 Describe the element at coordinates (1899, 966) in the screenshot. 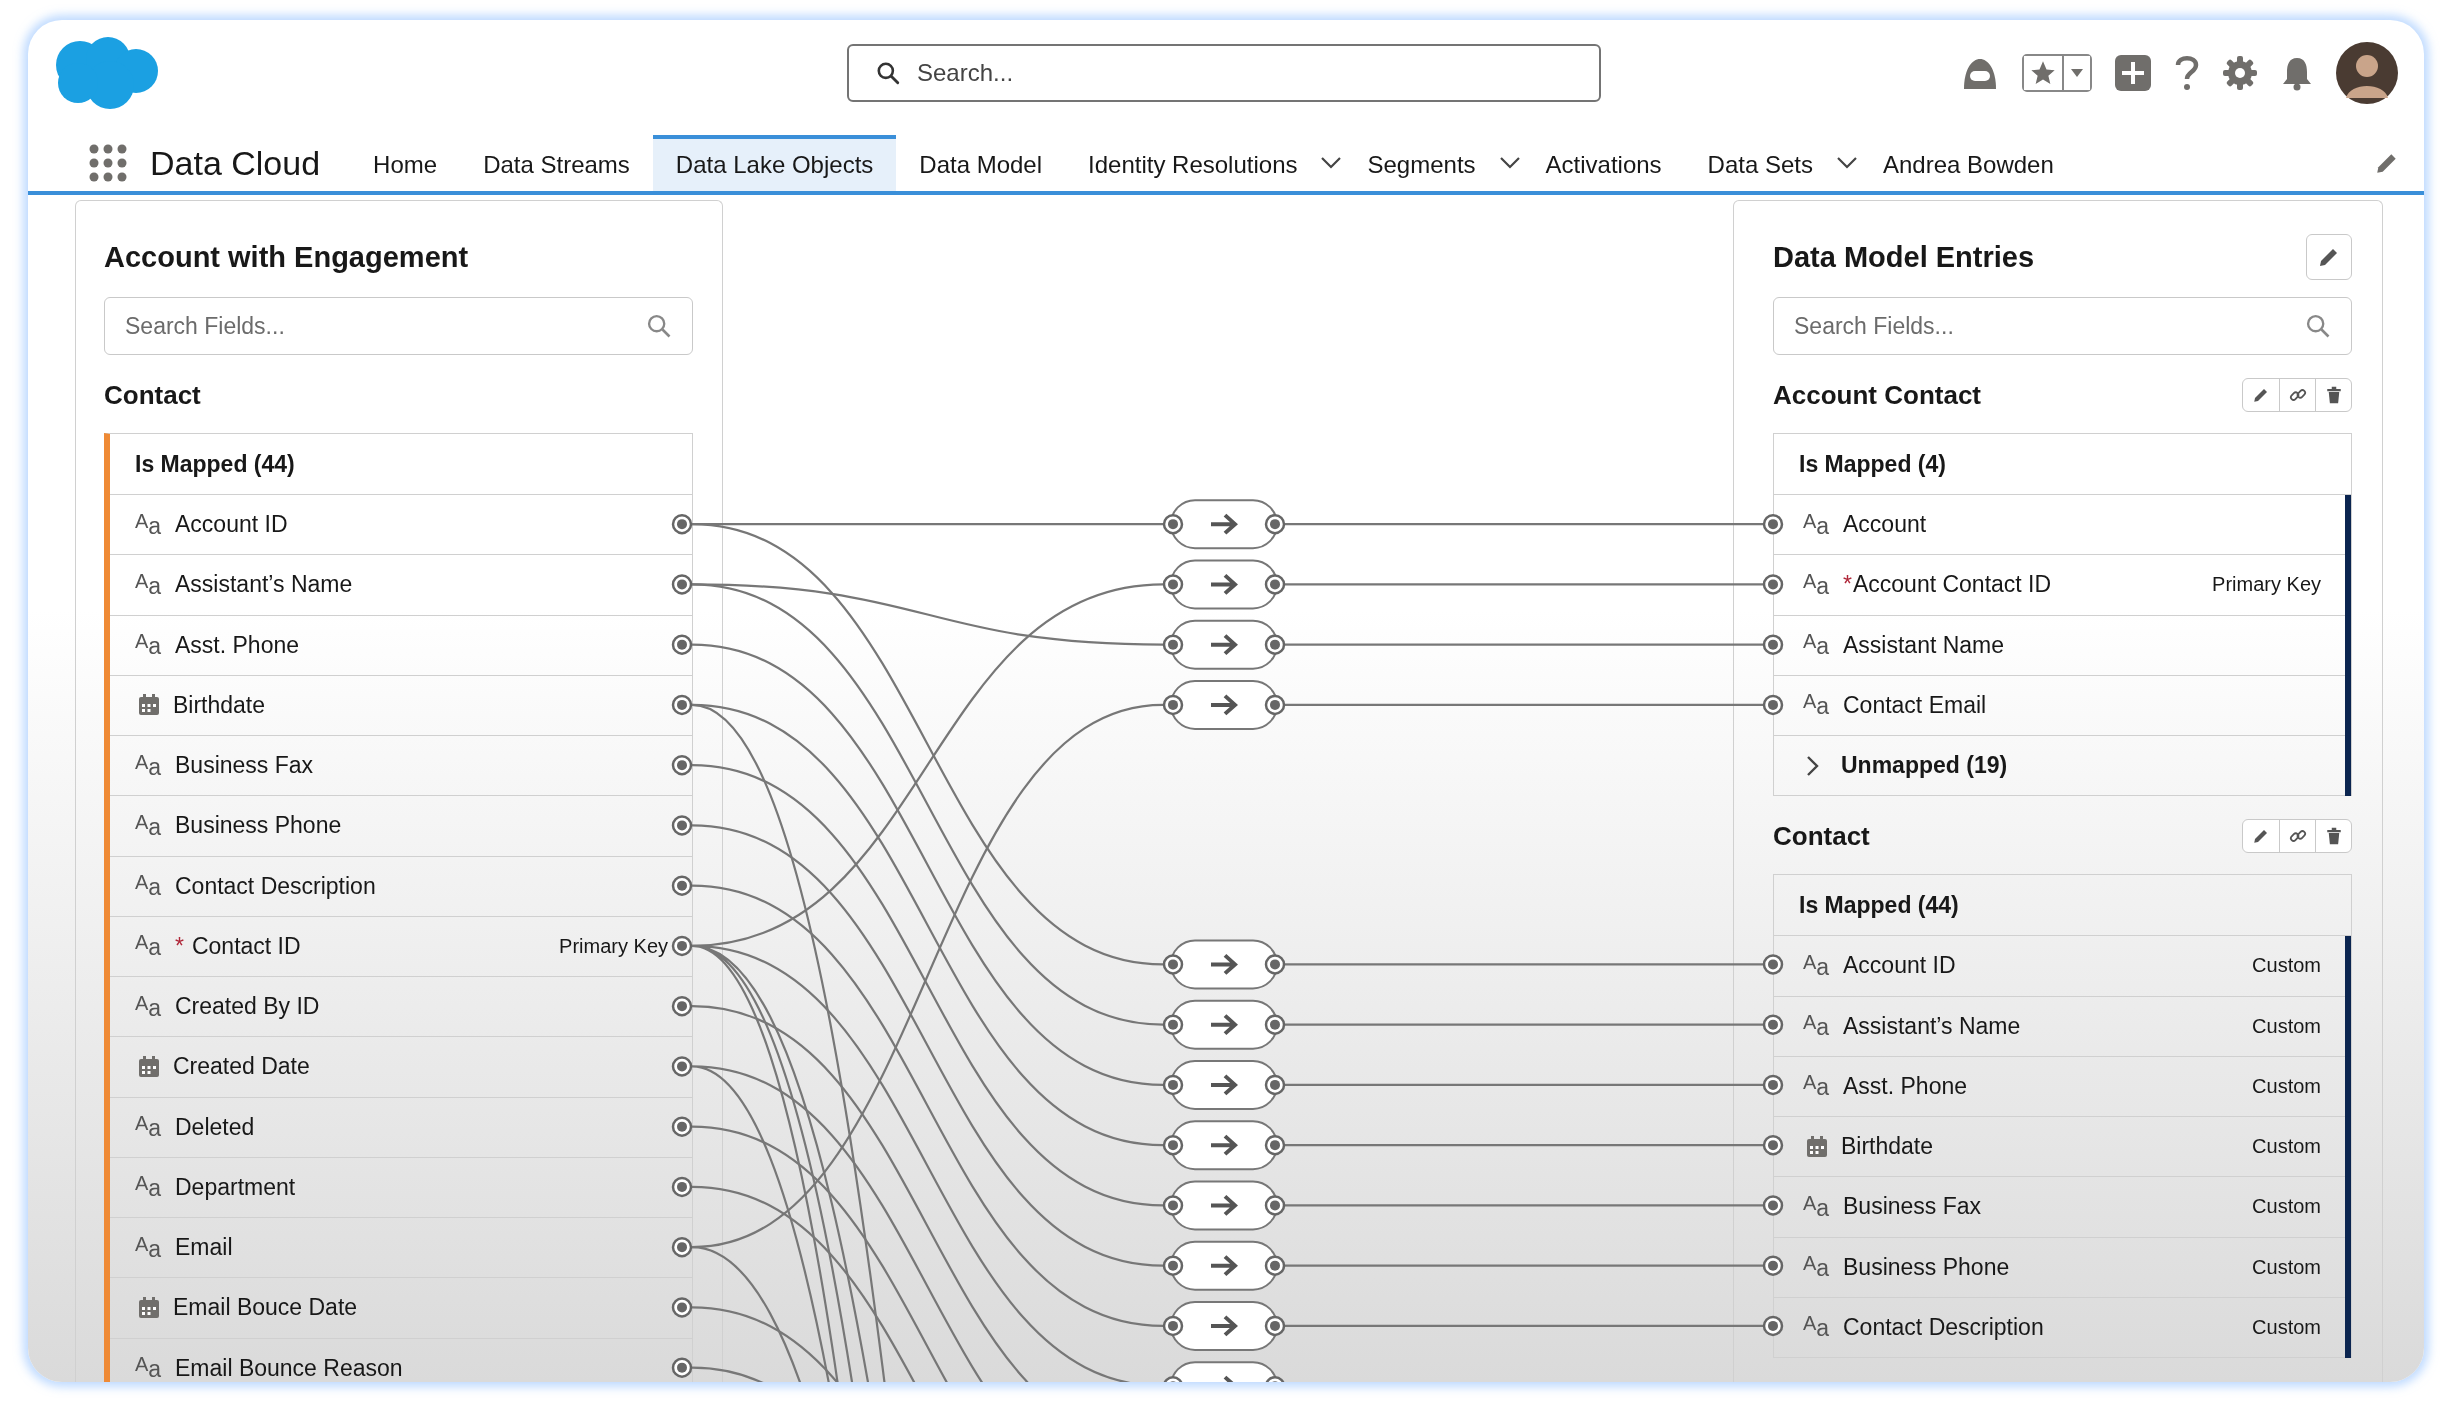

I see `field-name: Account ID` at that location.